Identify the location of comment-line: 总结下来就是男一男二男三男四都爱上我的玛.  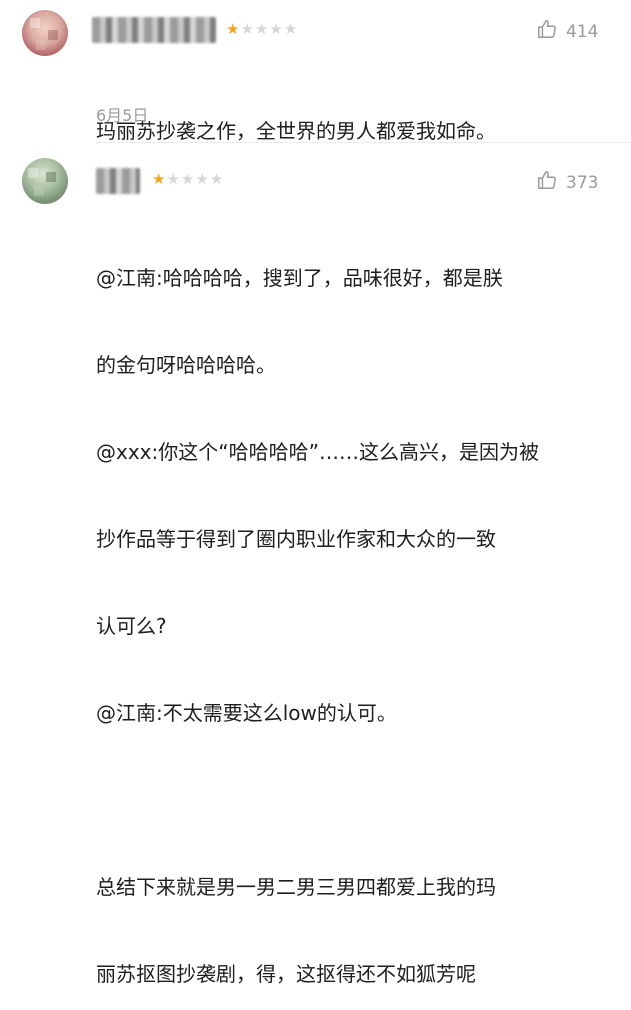
(296, 887).